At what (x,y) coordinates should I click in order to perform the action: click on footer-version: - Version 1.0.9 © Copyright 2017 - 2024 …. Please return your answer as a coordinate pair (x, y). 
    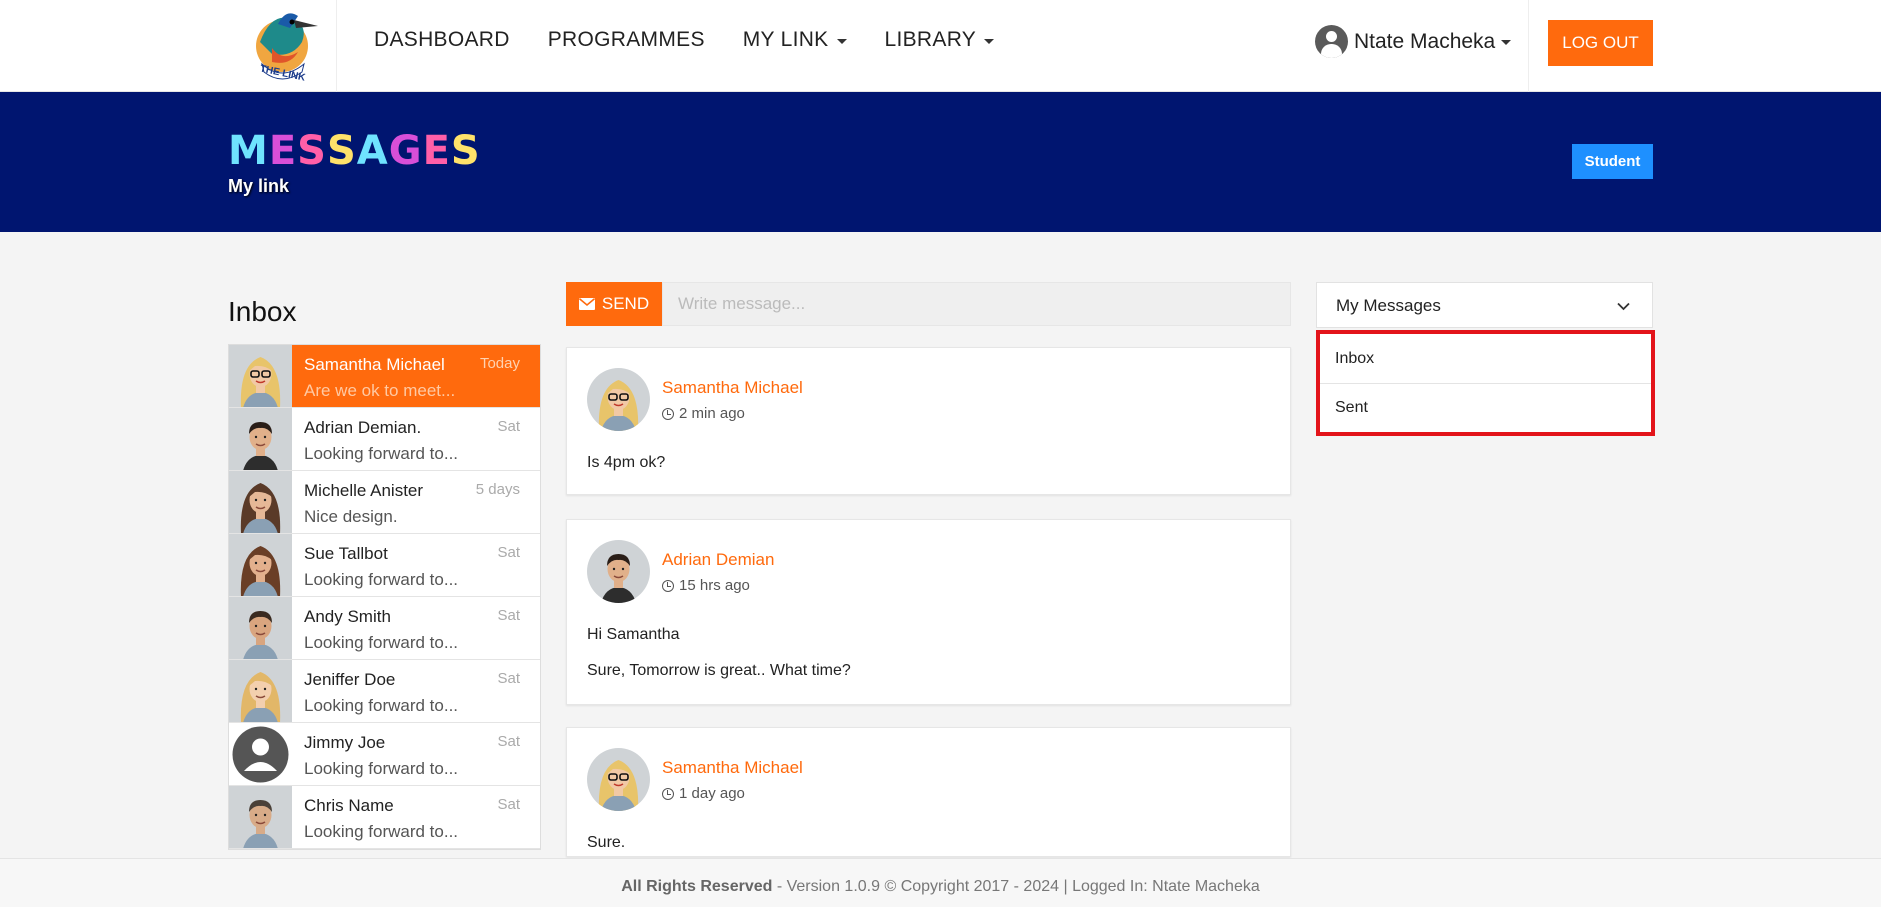
    Looking at the image, I should click on (1016, 886).